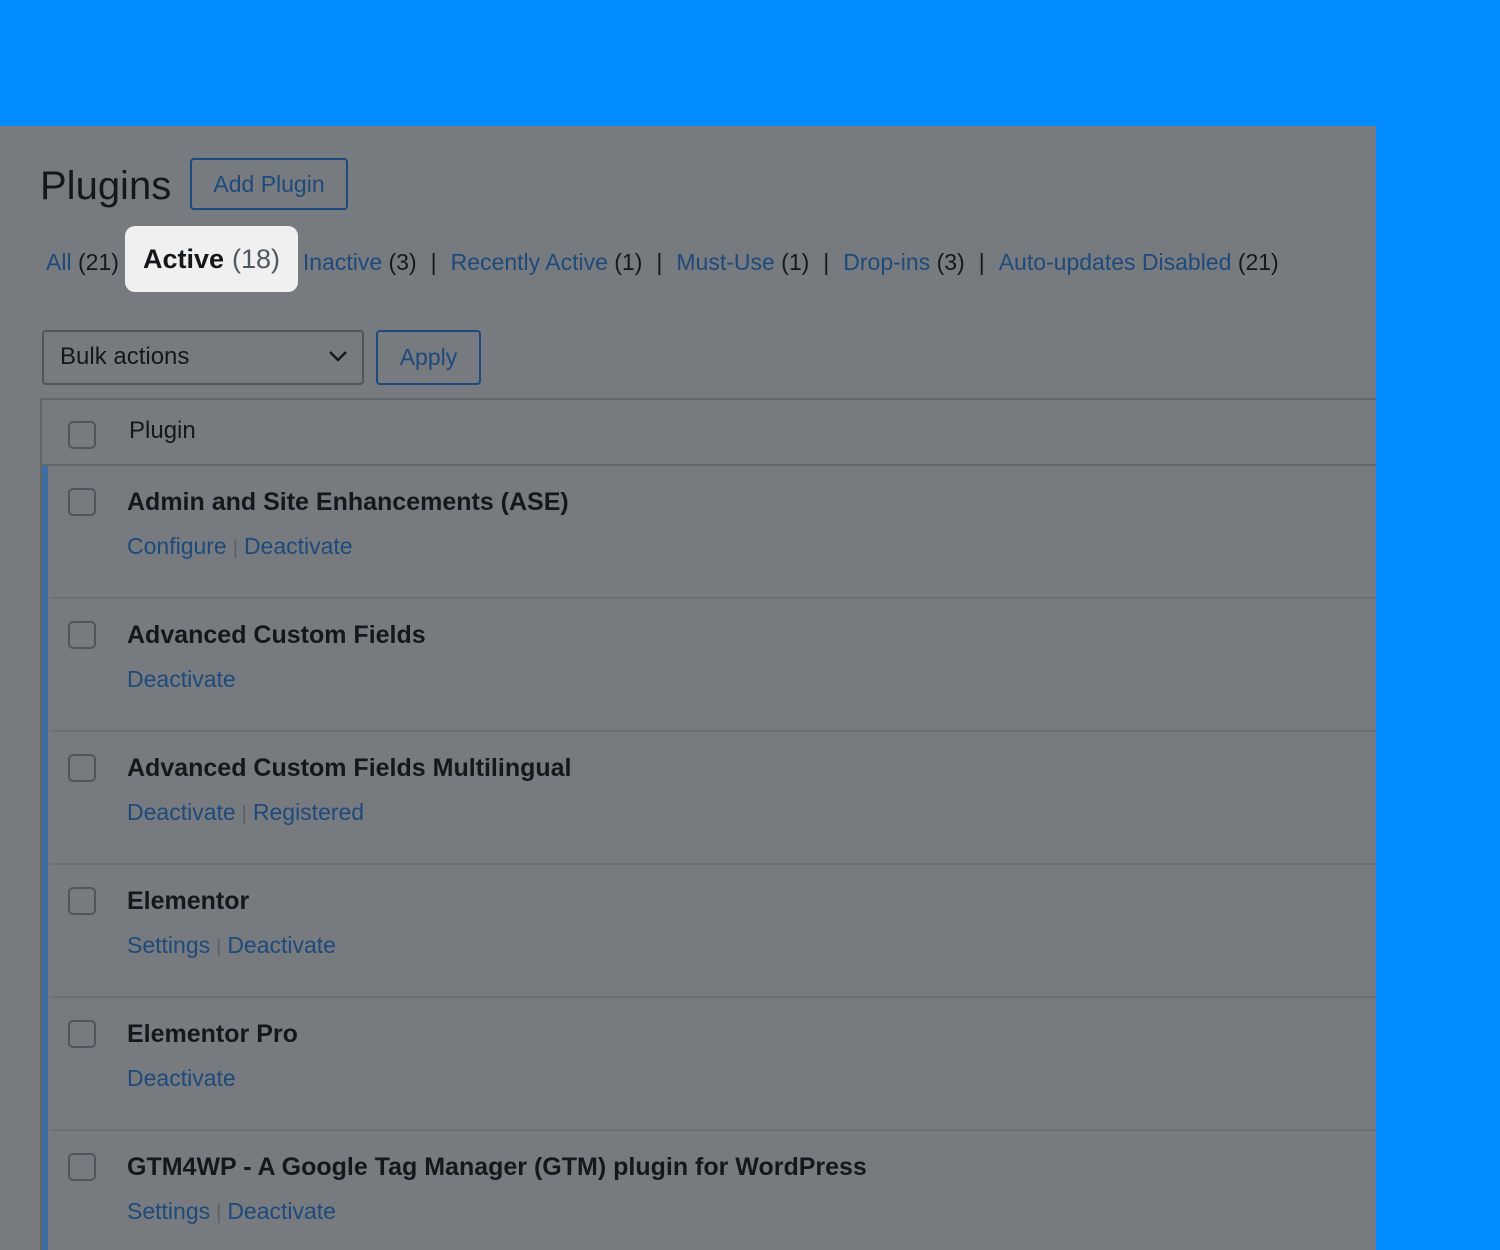 The height and width of the screenshot is (1250, 1500). What do you see at coordinates (402, 261) in the screenshot?
I see `filter-inactive-count: (3)` at bounding box center [402, 261].